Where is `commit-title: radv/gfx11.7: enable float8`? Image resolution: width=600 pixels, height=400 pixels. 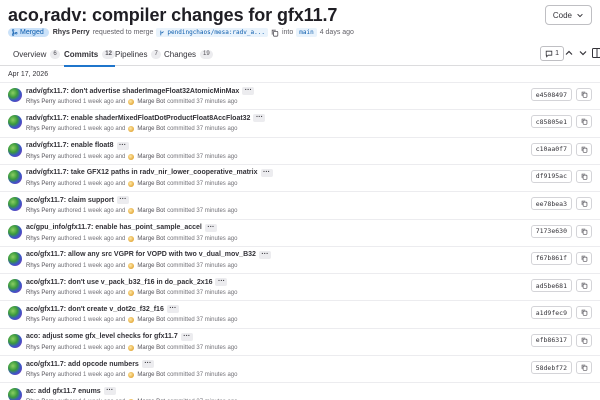 commit-title: radv/gfx11.7: enable float8 is located at coordinates (70, 145).